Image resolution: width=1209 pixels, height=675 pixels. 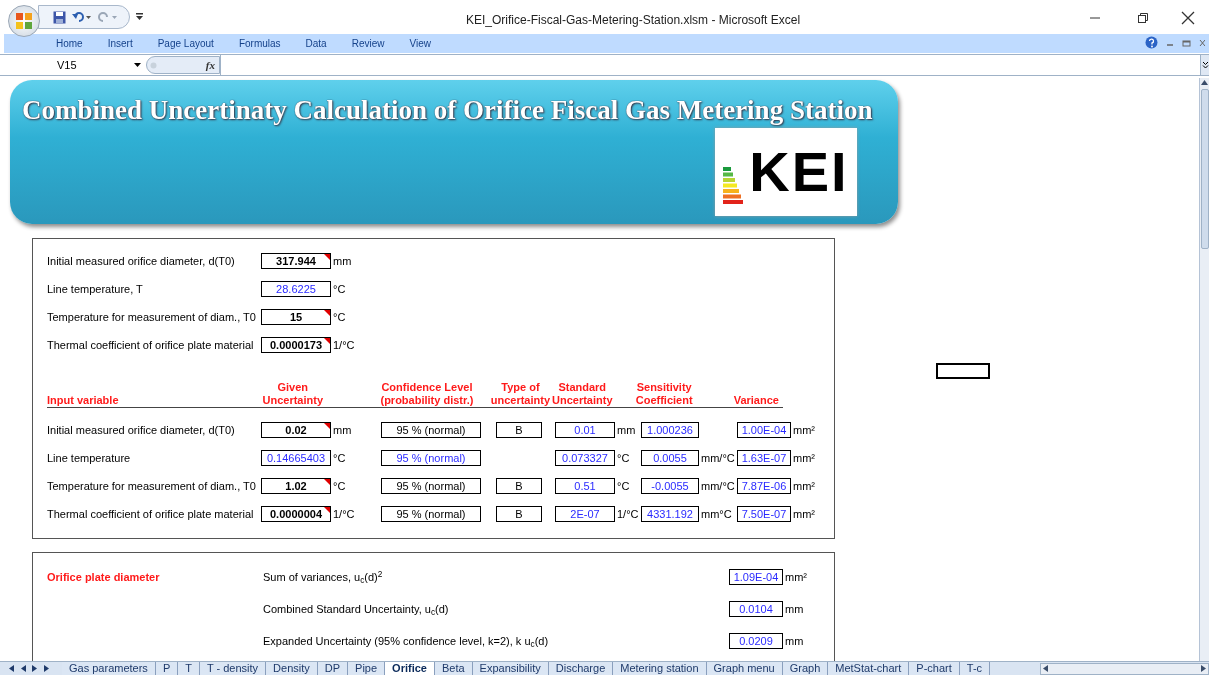 What do you see at coordinates (185, 43) in the screenshot?
I see `ribbon-tab: Page Layout` at bounding box center [185, 43].